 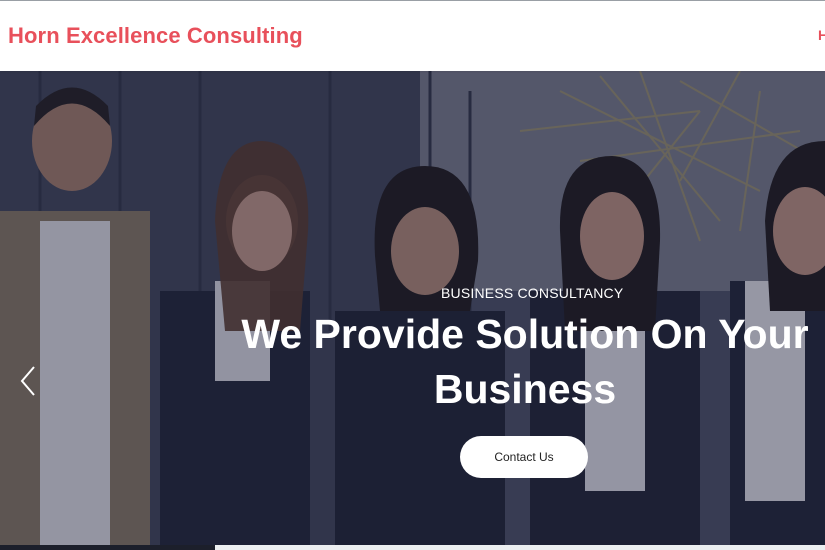 What do you see at coordinates (412, 547) in the screenshot?
I see `bottom-strip` at bounding box center [412, 547].